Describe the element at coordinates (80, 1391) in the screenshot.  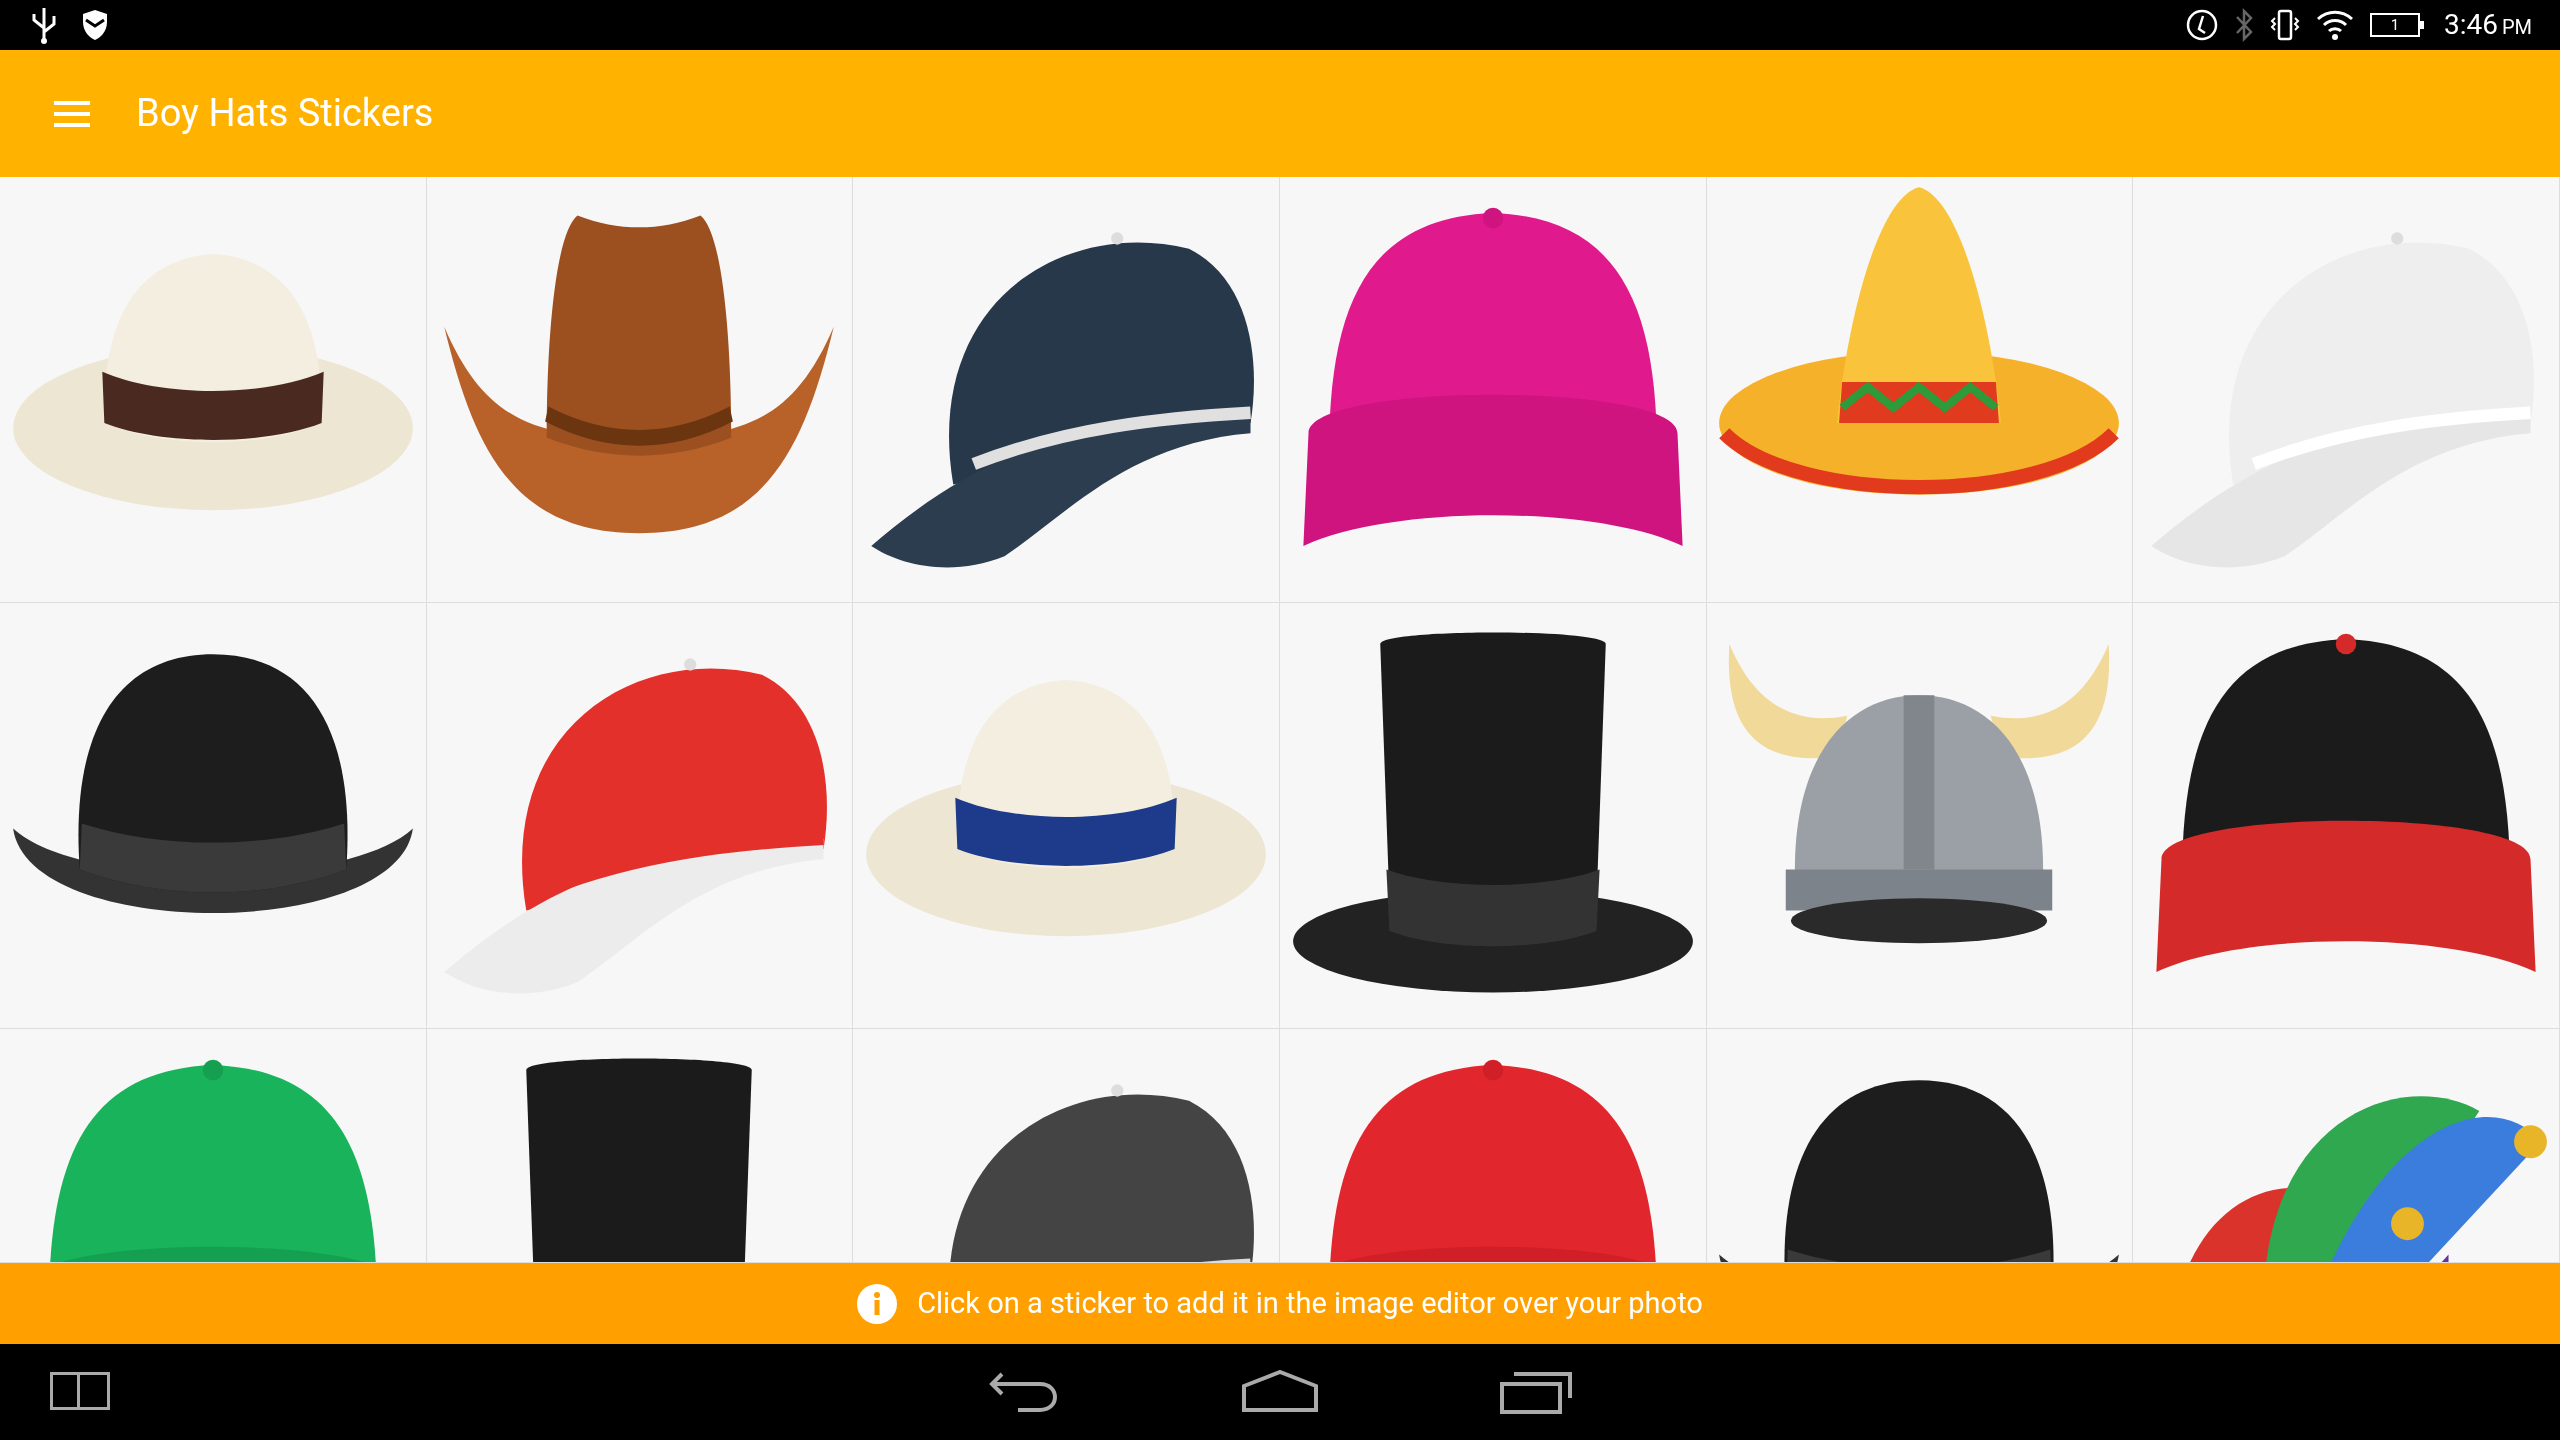
I see `split-screen-icon` at that location.